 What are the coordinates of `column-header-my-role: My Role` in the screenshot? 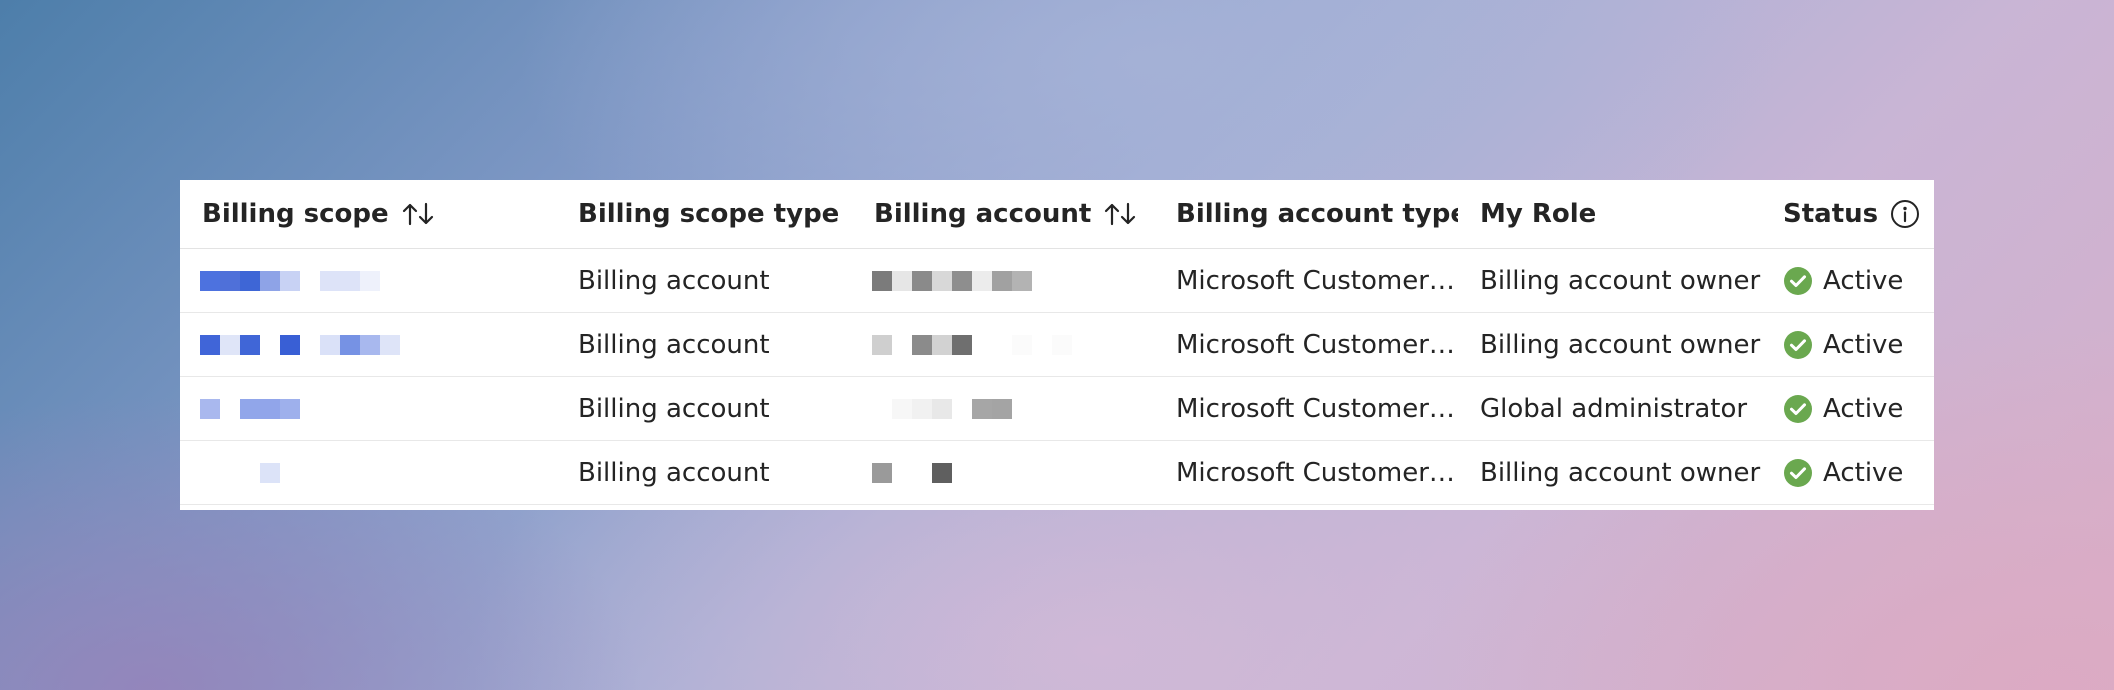 It's located at (1609, 214).